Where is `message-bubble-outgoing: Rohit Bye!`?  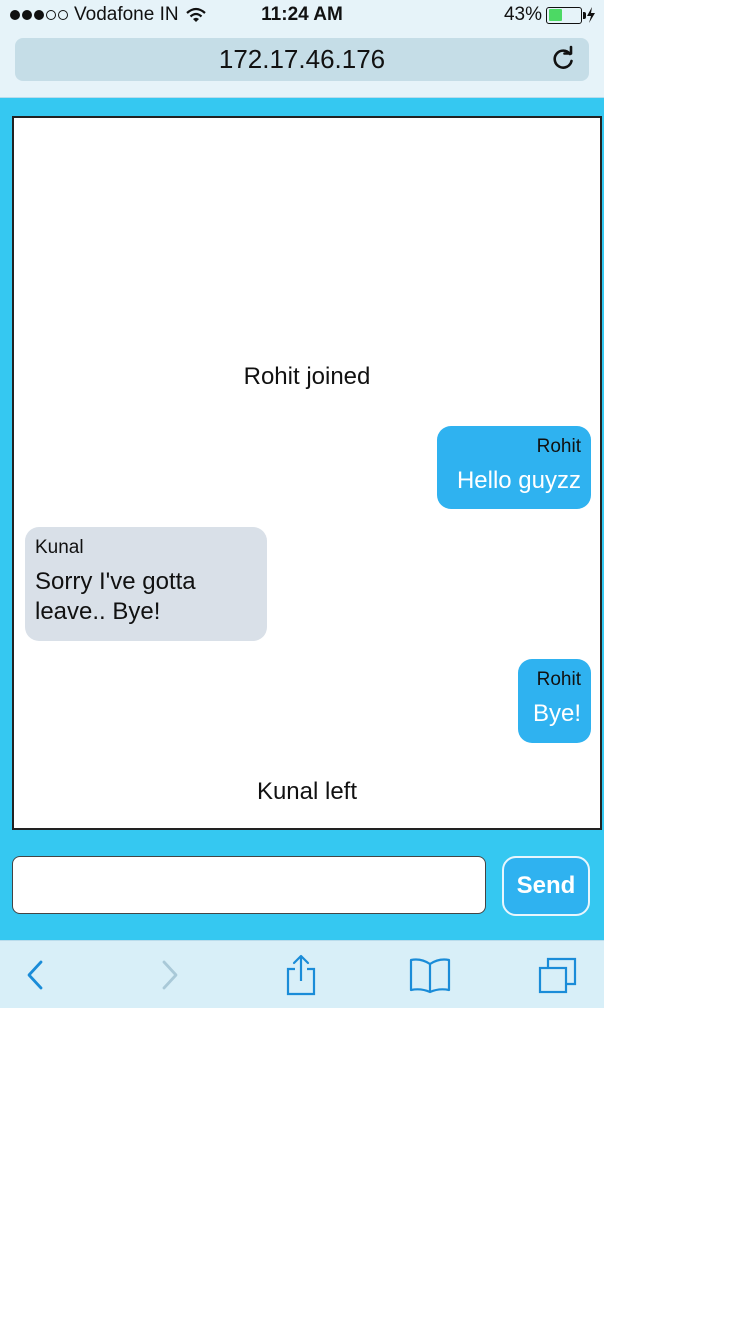
message-bubble-outgoing: Rohit Bye! is located at coordinates (554, 701).